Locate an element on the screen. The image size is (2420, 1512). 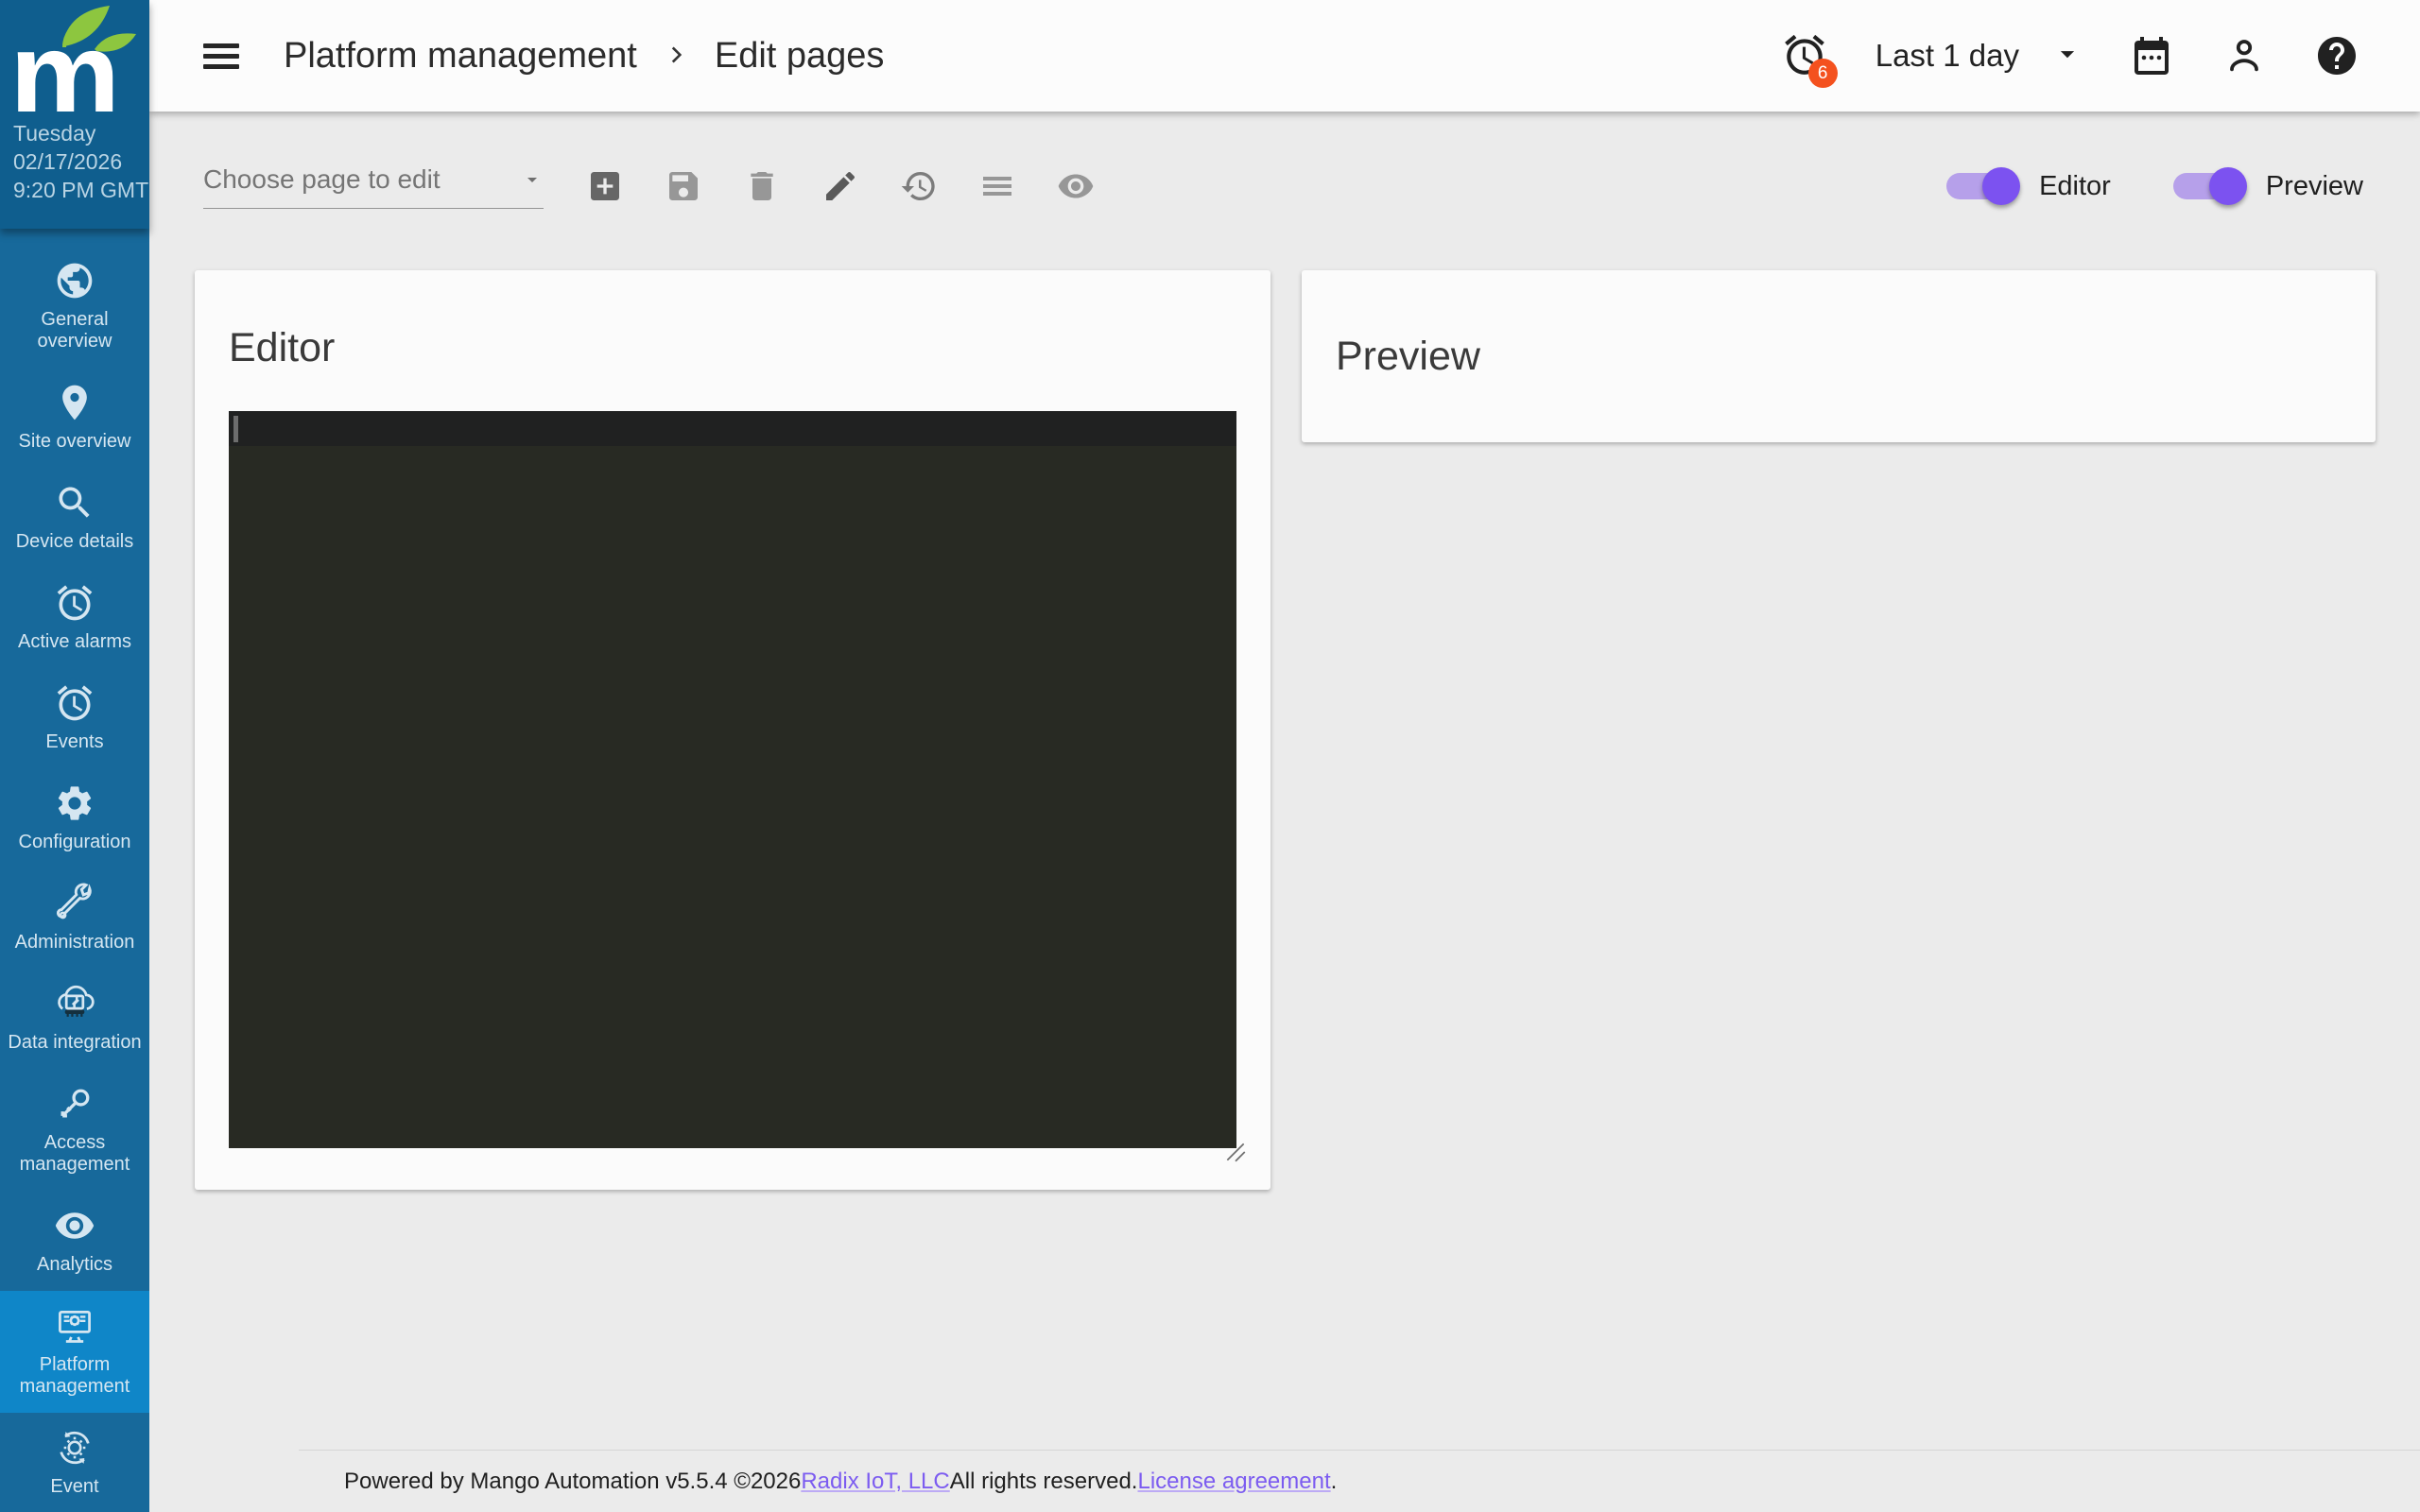
radix-iot-link: Radix IoT, LLC is located at coordinates (875, 1482).